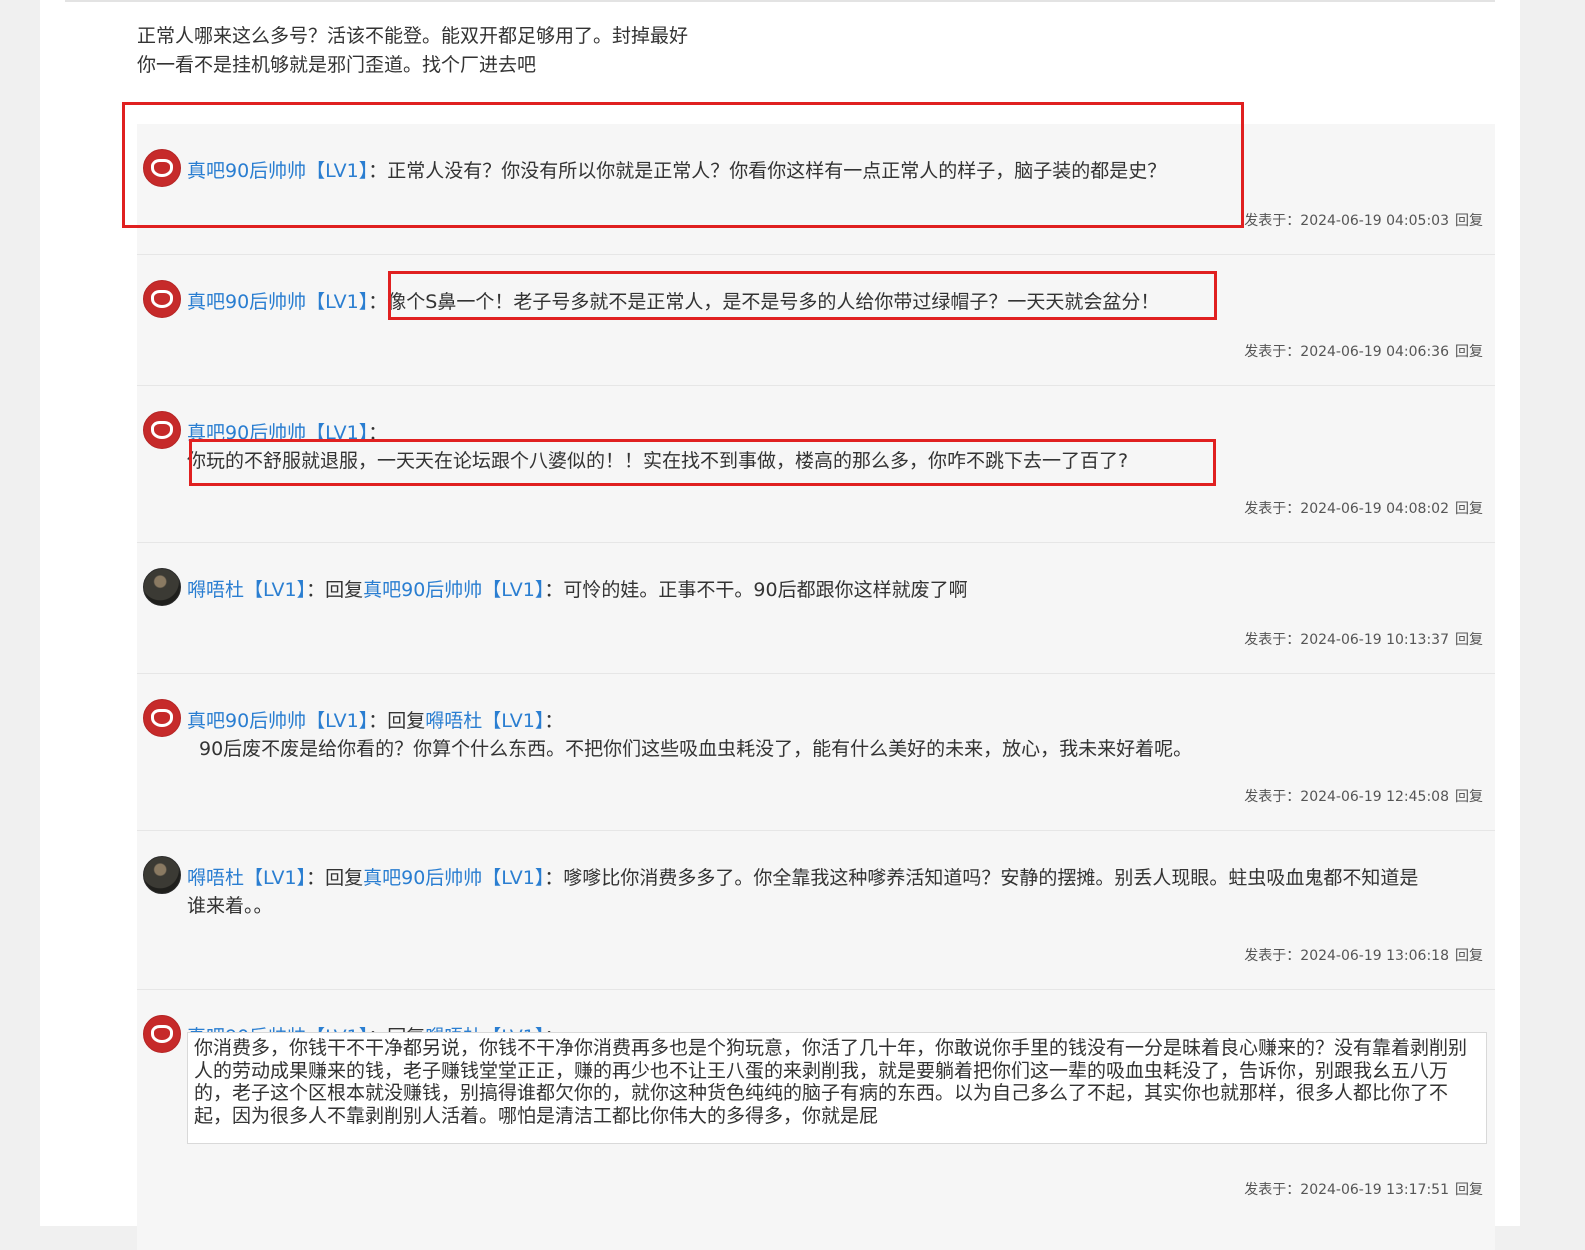 The width and height of the screenshot is (1585, 1250). What do you see at coordinates (1374, 221) in the screenshot?
I see `post-timestamp: 2024-06-19 04:05:03` at bounding box center [1374, 221].